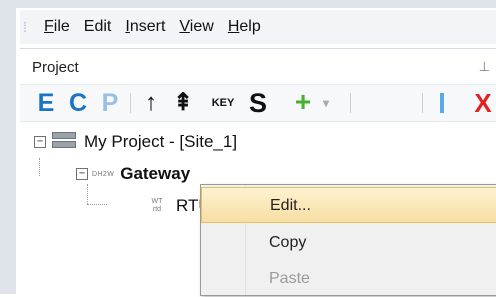 The width and height of the screenshot is (496, 297). Describe the element at coordinates (110, 103) in the screenshot. I see `p-button: P` at that location.